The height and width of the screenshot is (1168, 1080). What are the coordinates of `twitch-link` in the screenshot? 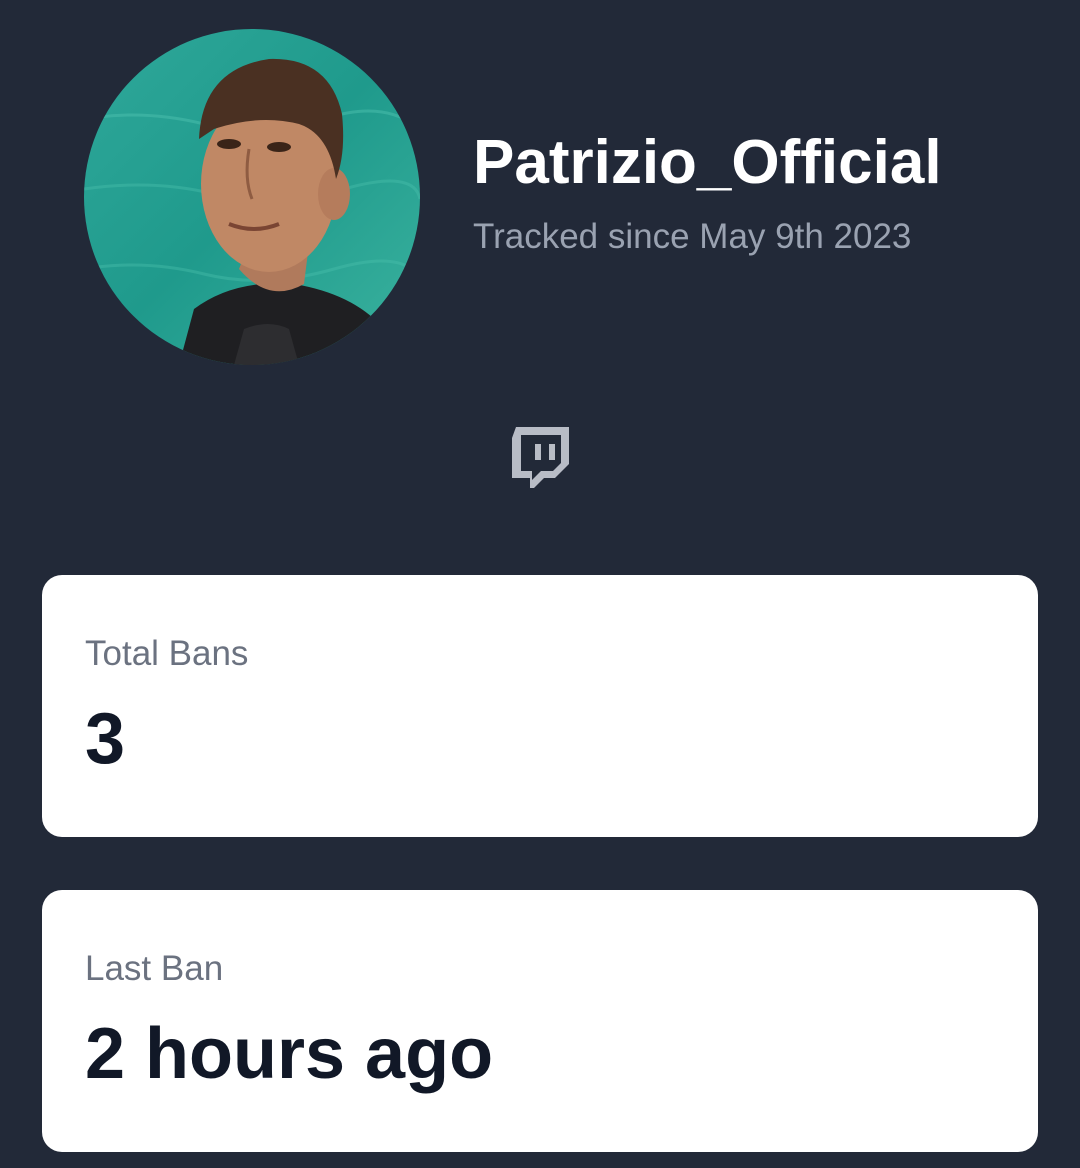 It's located at (540, 459).